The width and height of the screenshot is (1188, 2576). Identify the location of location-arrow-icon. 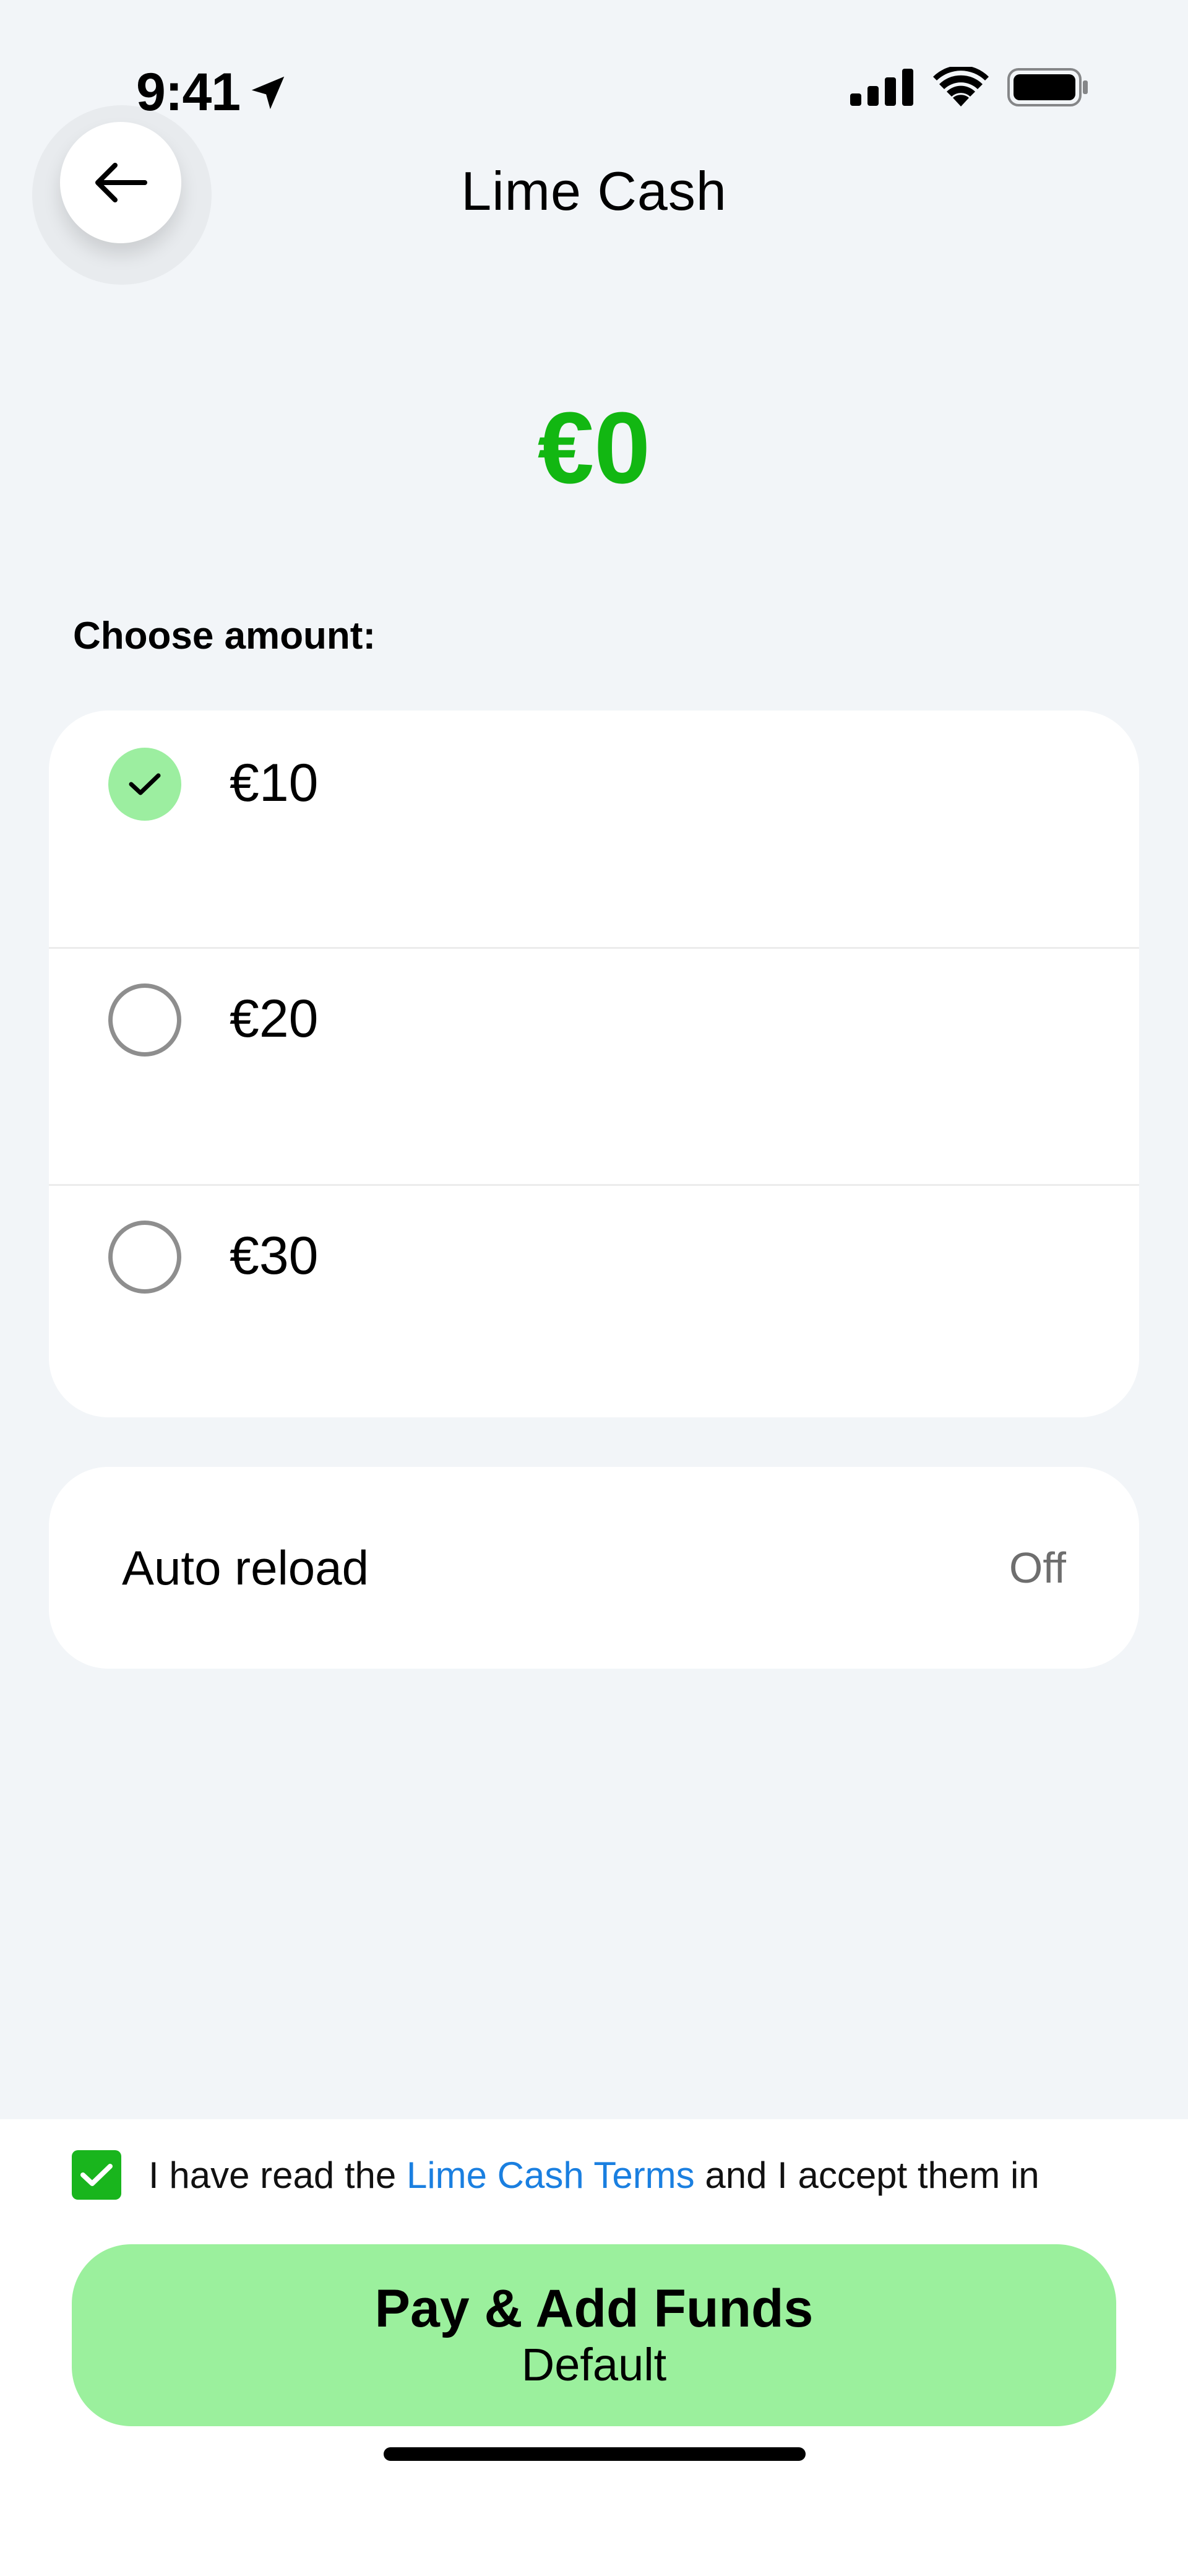
(268, 92).